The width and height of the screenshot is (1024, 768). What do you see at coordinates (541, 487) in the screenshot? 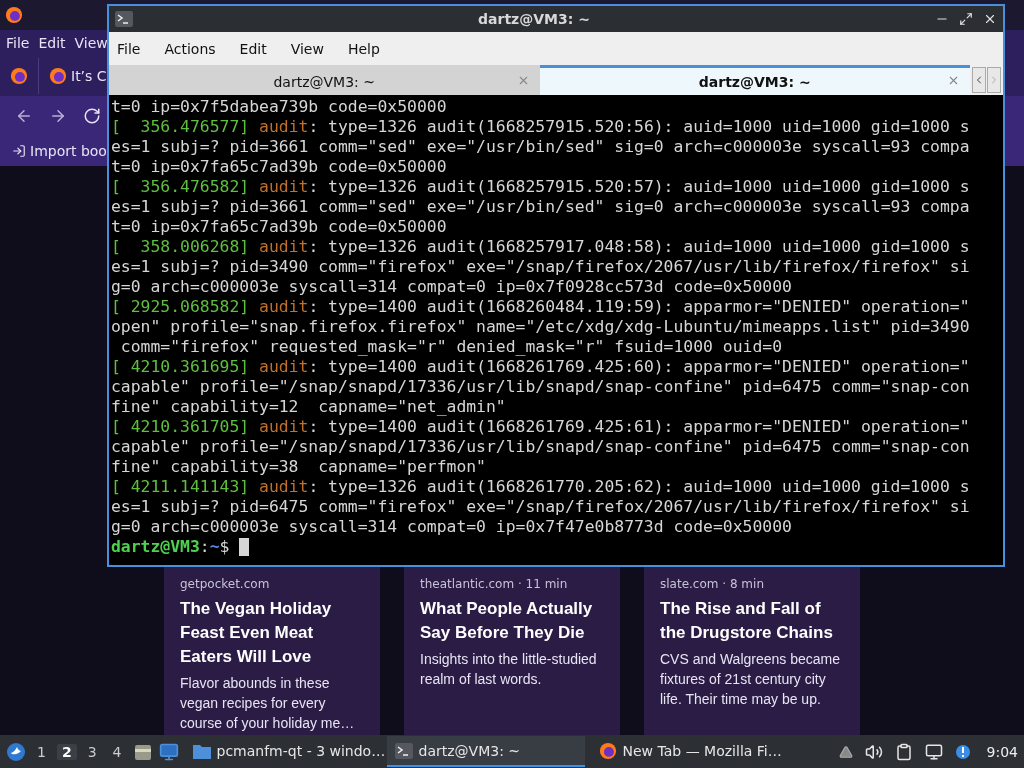
I see `terminal-line: [ 4211.141143] audit: type=1326 audit(1668261770.205:62): auid=1000 uid=1000 gid=1000 s` at bounding box center [541, 487].